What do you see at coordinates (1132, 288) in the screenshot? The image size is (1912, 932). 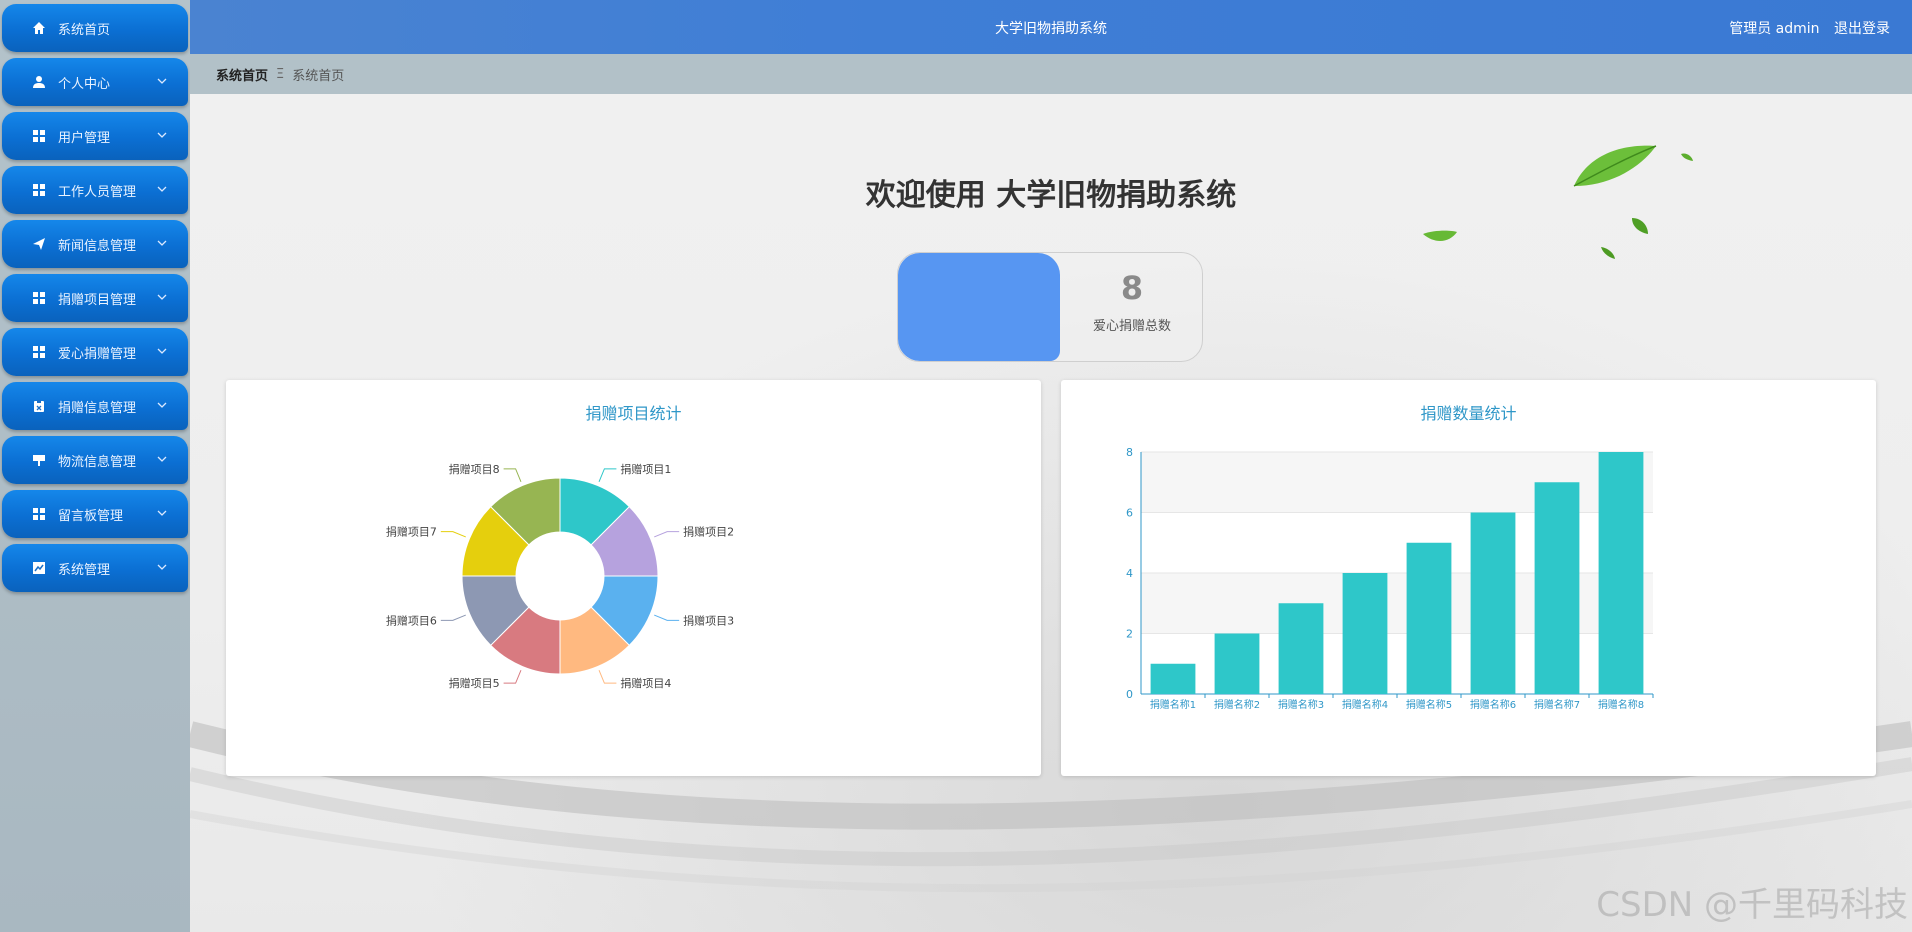 I see `donation-total-value: 8` at bounding box center [1132, 288].